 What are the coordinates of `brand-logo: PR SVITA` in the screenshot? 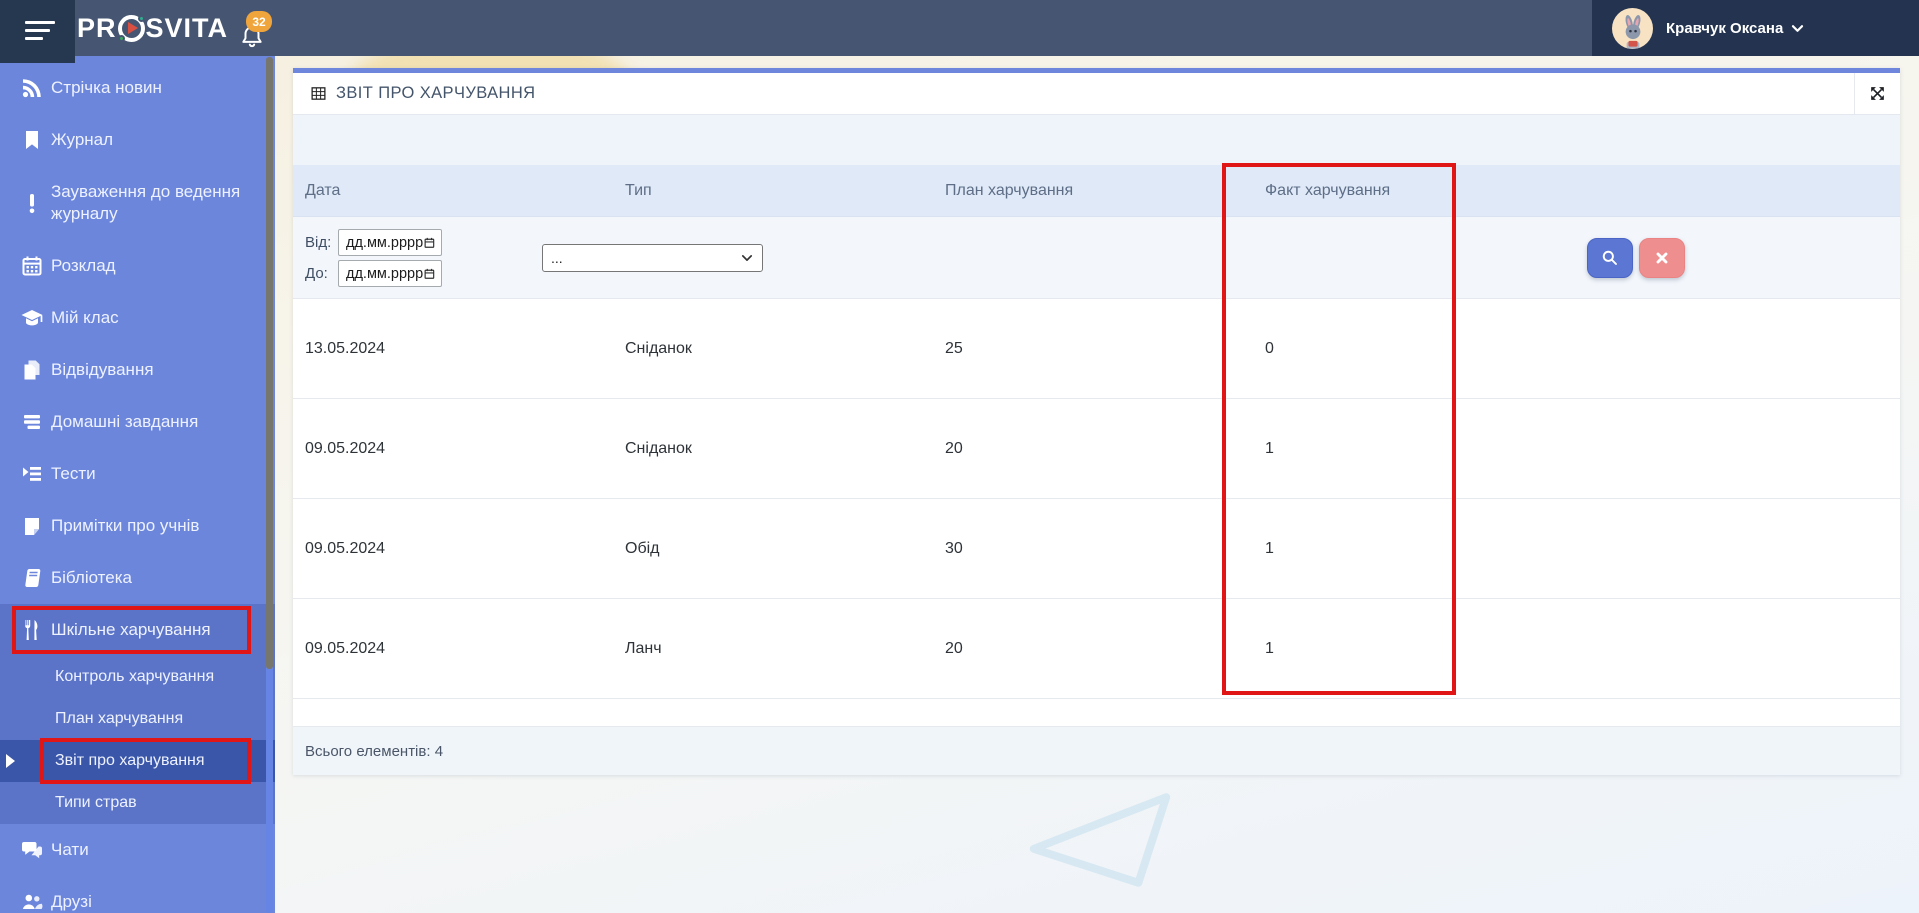 It's located at (152, 28).